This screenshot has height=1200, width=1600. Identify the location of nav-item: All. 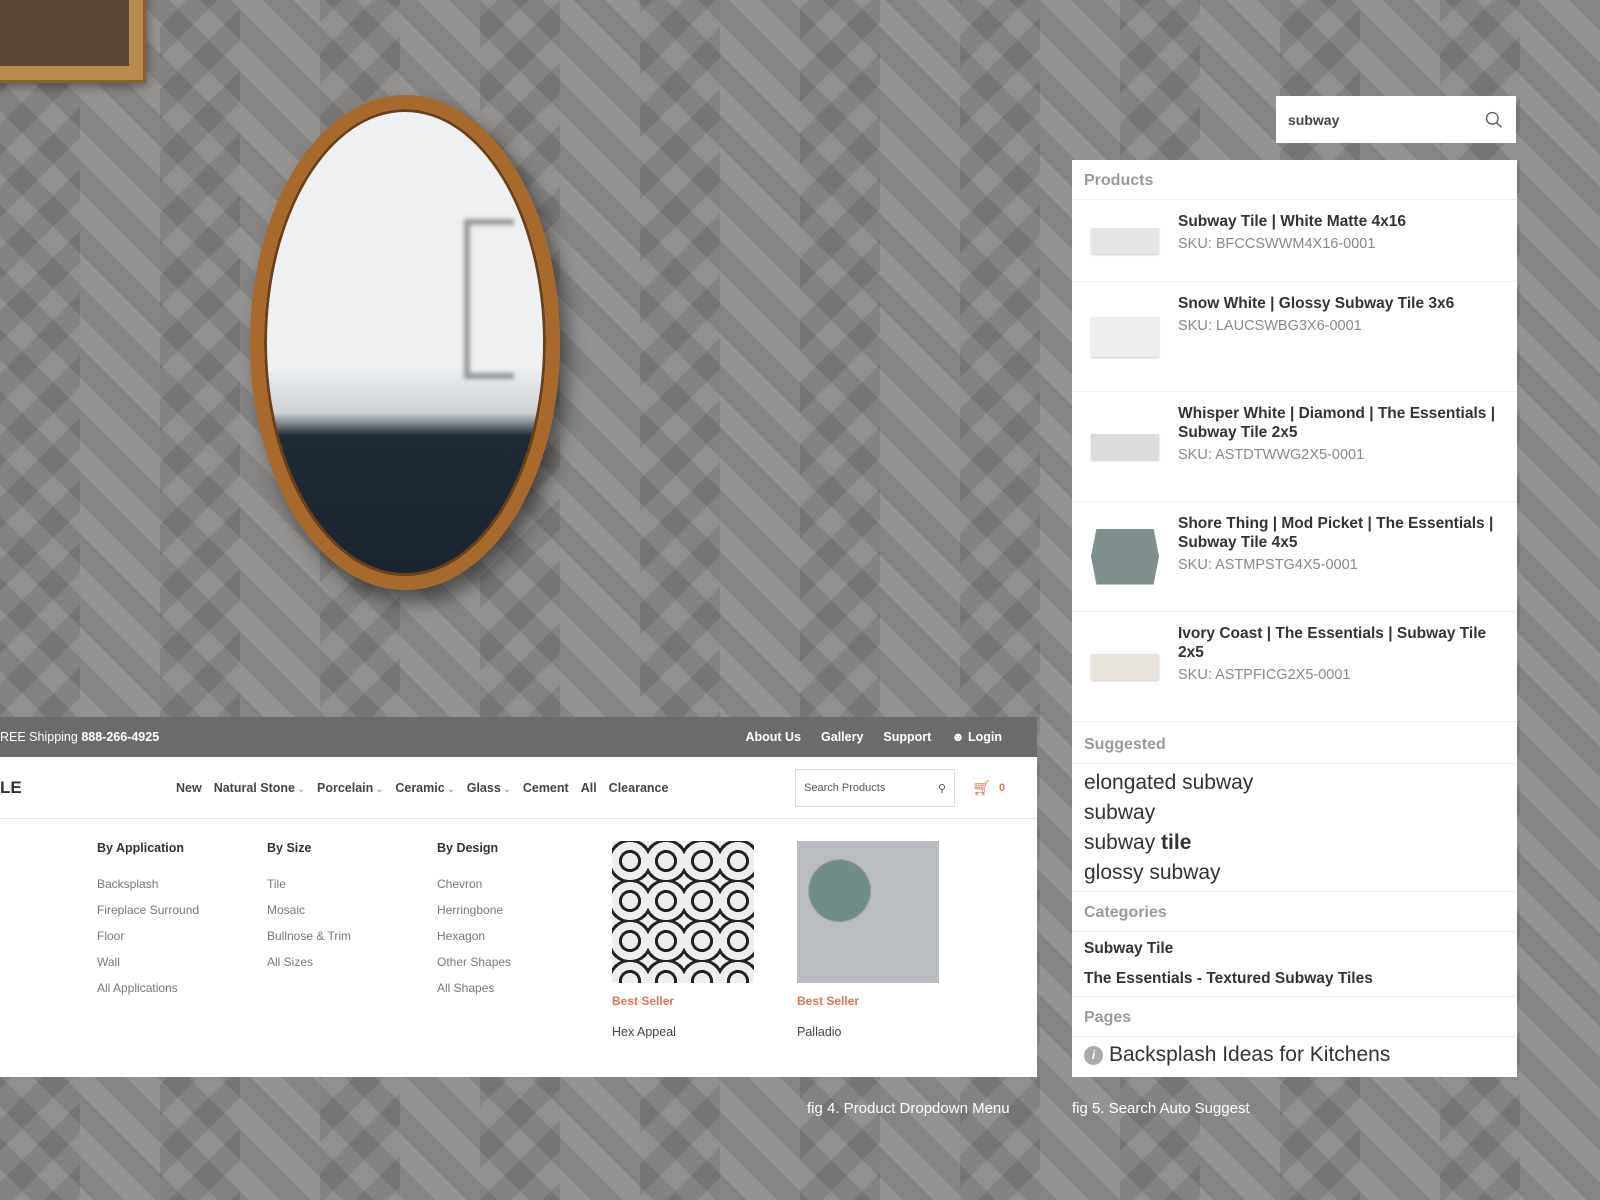
(589, 788).